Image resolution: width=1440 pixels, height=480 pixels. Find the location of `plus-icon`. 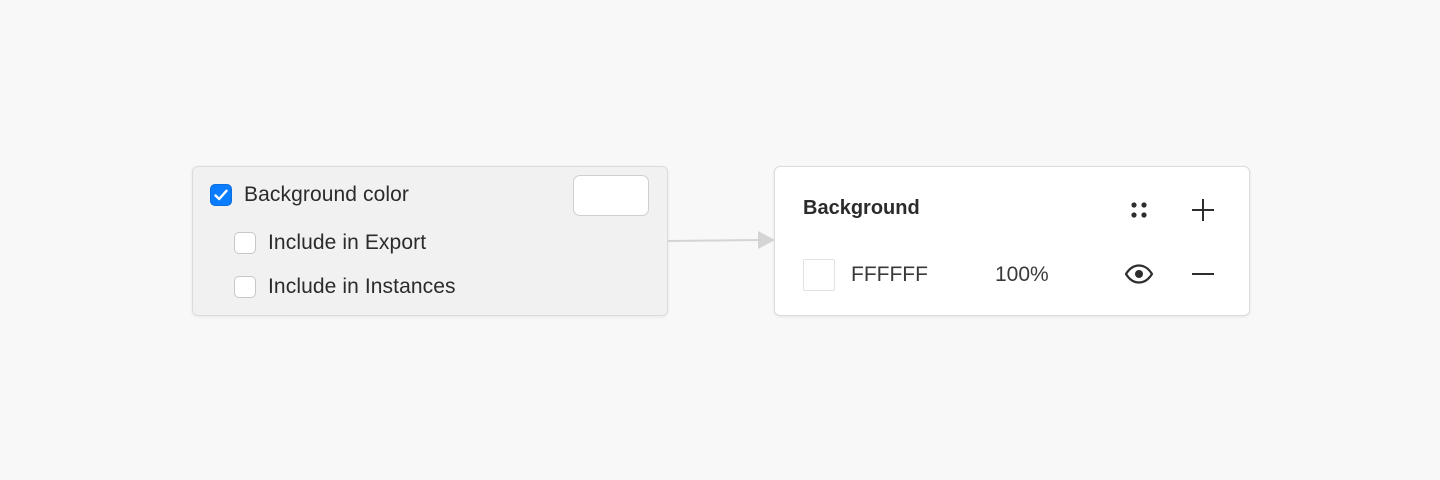

plus-icon is located at coordinates (1203, 210).